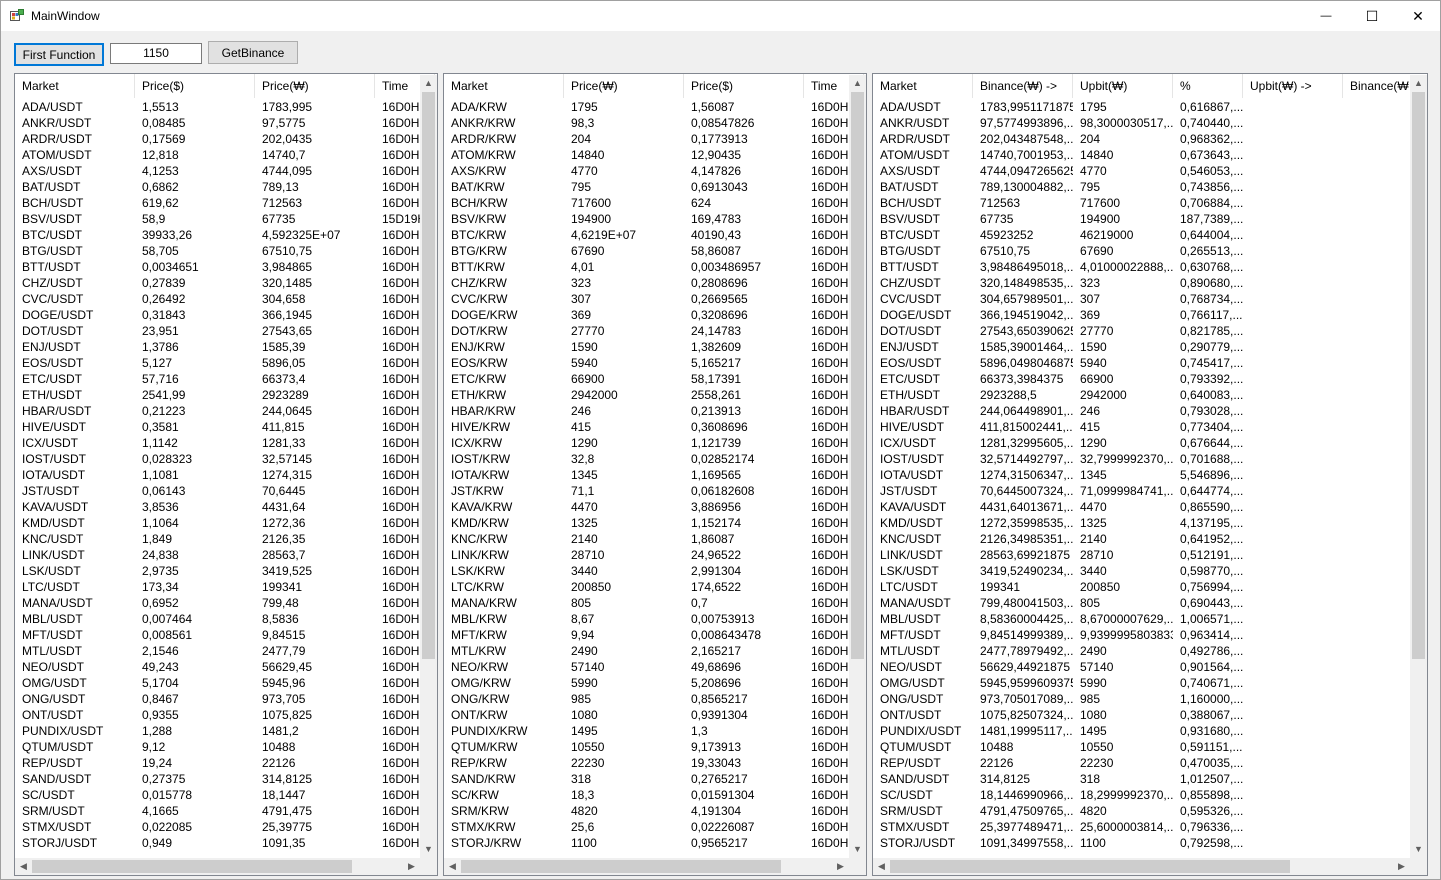 This screenshot has width=1441, height=880. Describe the element at coordinates (1005, 779) in the screenshot. I see `table-cell: 314,8125` at that location.